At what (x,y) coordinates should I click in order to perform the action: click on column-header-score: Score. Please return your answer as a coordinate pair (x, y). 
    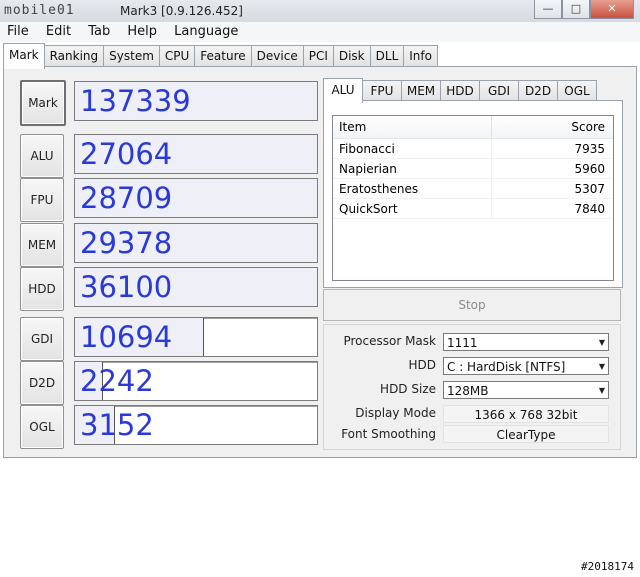
    Looking at the image, I should click on (552, 127).